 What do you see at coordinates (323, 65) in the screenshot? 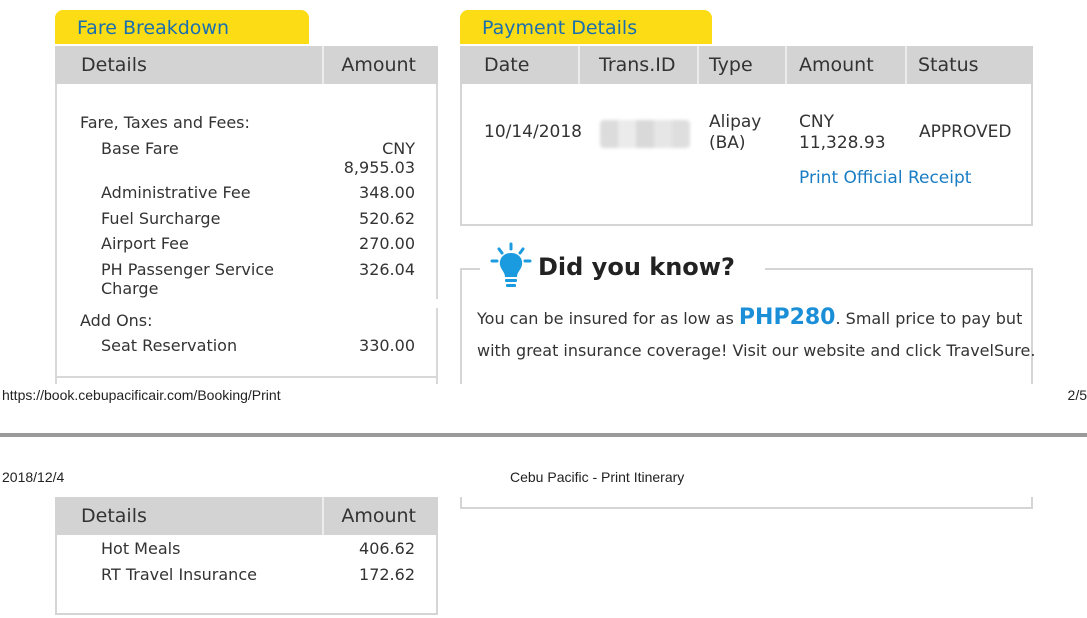
I see `fare-header-divider` at bounding box center [323, 65].